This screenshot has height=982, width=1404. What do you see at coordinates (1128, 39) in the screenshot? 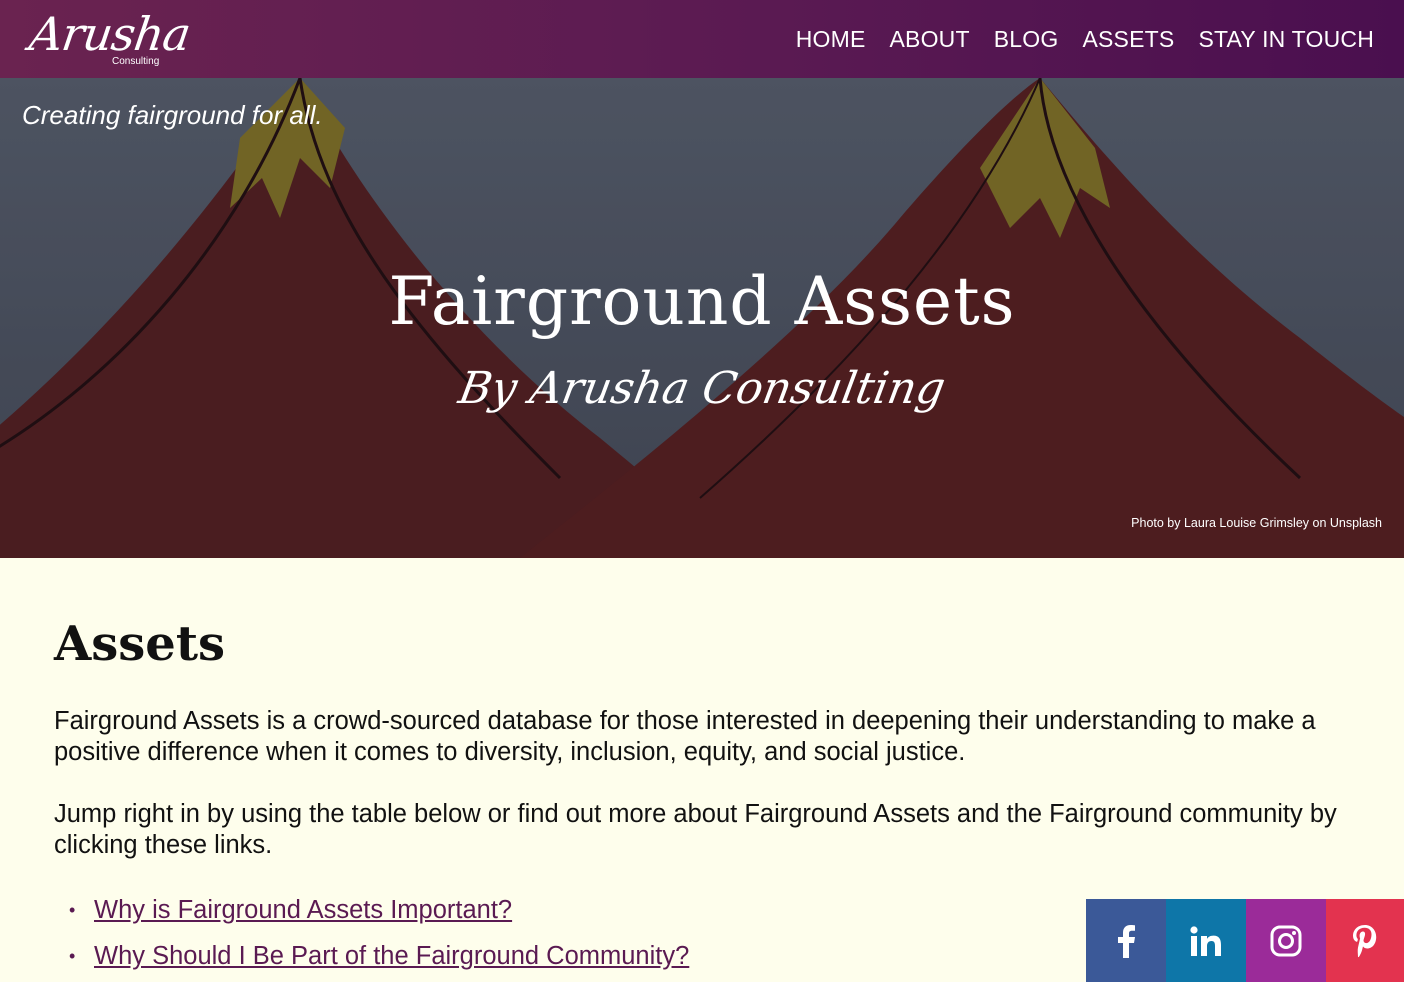
I see `nav-assets: ASSETS` at bounding box center [1128, 39].